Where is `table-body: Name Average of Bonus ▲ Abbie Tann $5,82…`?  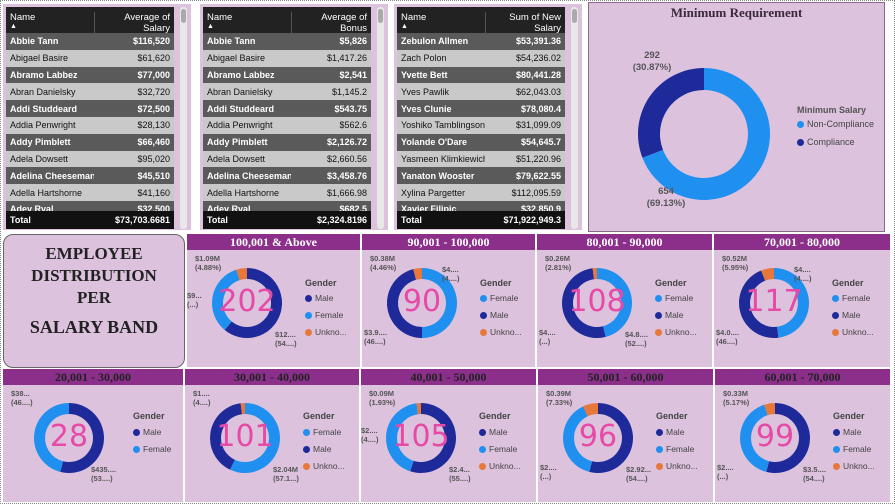
table-body: Name Average of Bonus ▲ Abbie Tann $5,82… is located at coordinates (287, 118).